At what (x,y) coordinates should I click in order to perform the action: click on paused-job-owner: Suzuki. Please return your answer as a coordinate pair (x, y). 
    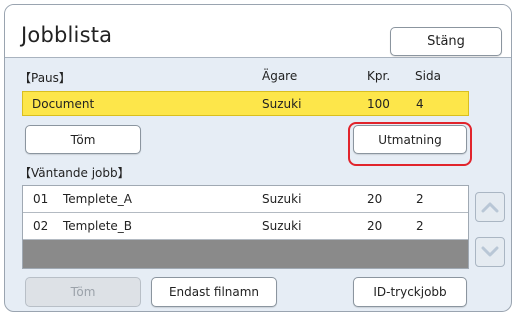
    Looking at the image, I should click on (282, 103).